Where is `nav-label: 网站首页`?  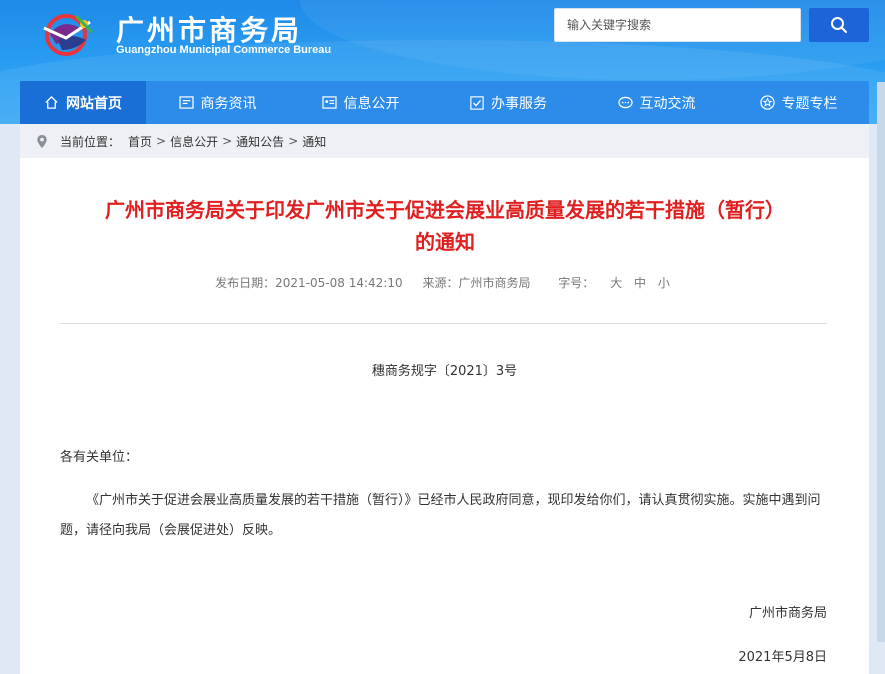
nav-label: 网站首页 is located at coordinates (94, 103).